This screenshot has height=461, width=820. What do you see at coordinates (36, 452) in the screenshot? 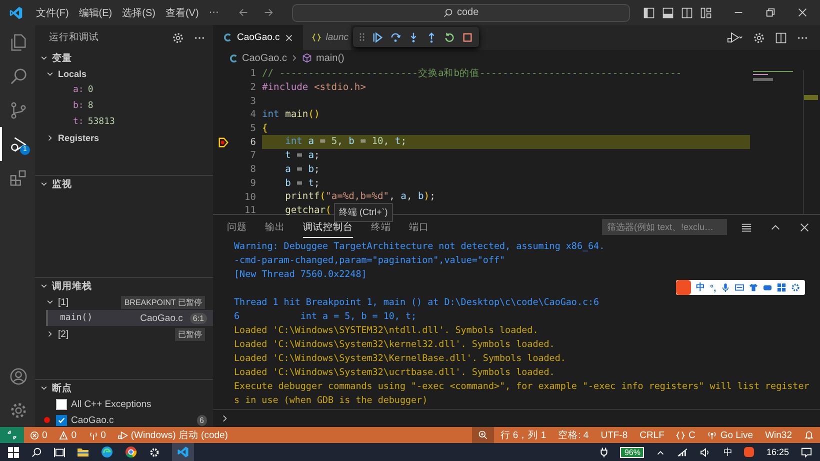
I see `search-icon` at bounding box center [36, 452].